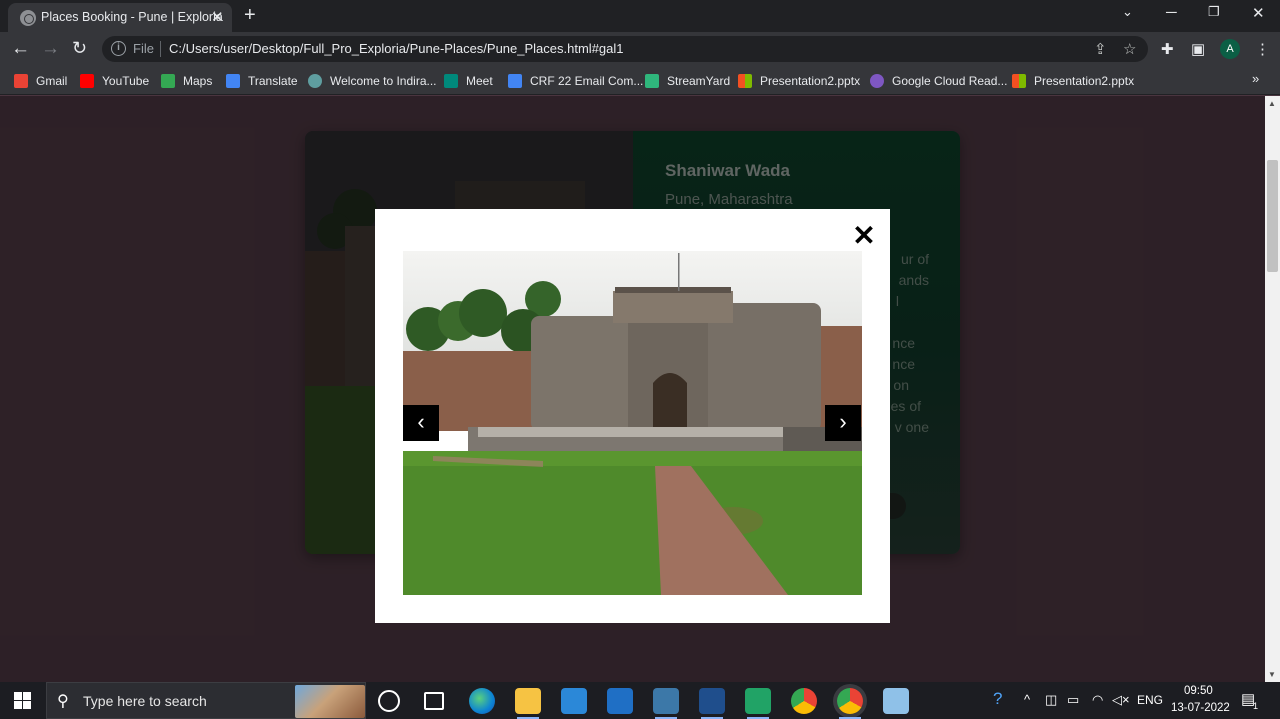 The width and height of the screenshot is (1280, 719). I want to click on notepad-icon, so click(758, 703).